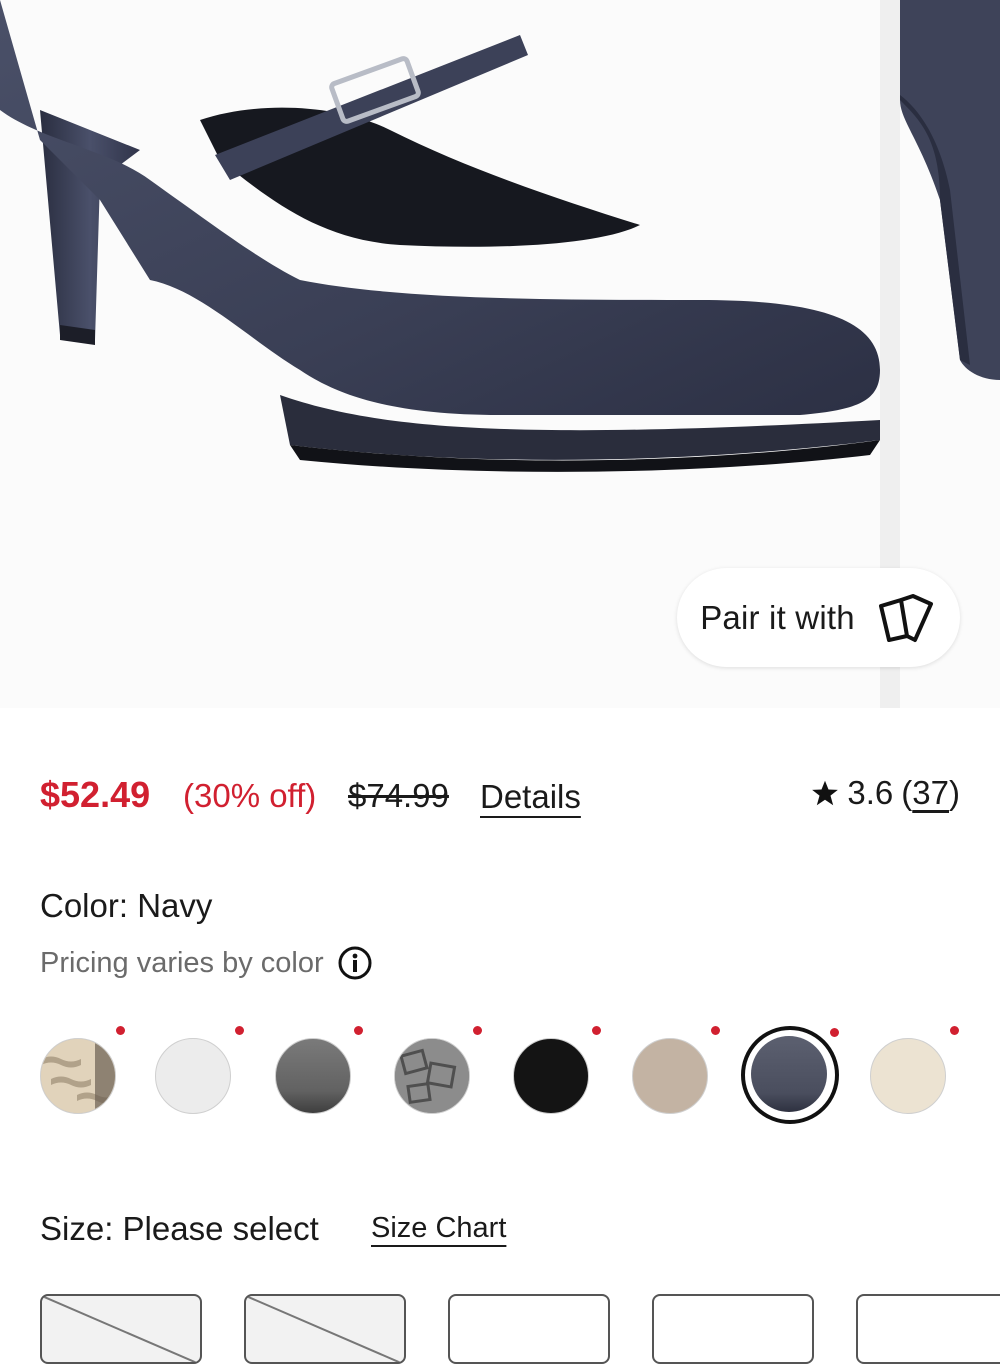 This screenshot has width=1000, height=1364. I want to click on sale-price: $52.49, so click(95, 794).